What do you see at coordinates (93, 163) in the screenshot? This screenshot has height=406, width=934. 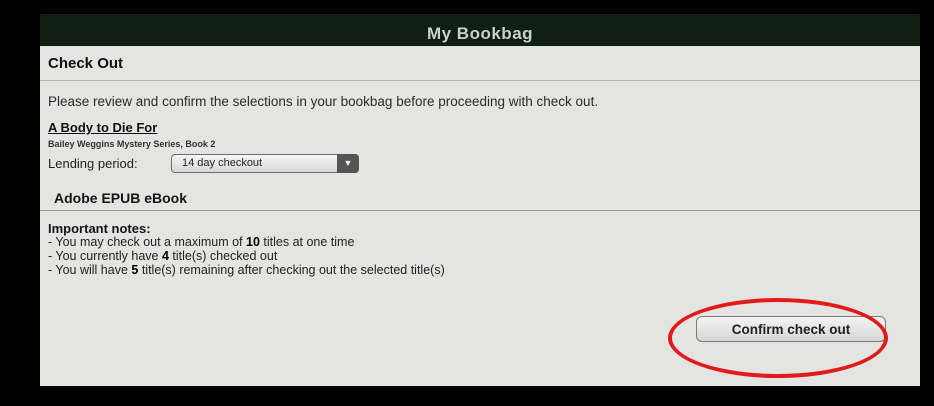 I see `lending-period-label: Lending period:` at bounding box center [93, 163].